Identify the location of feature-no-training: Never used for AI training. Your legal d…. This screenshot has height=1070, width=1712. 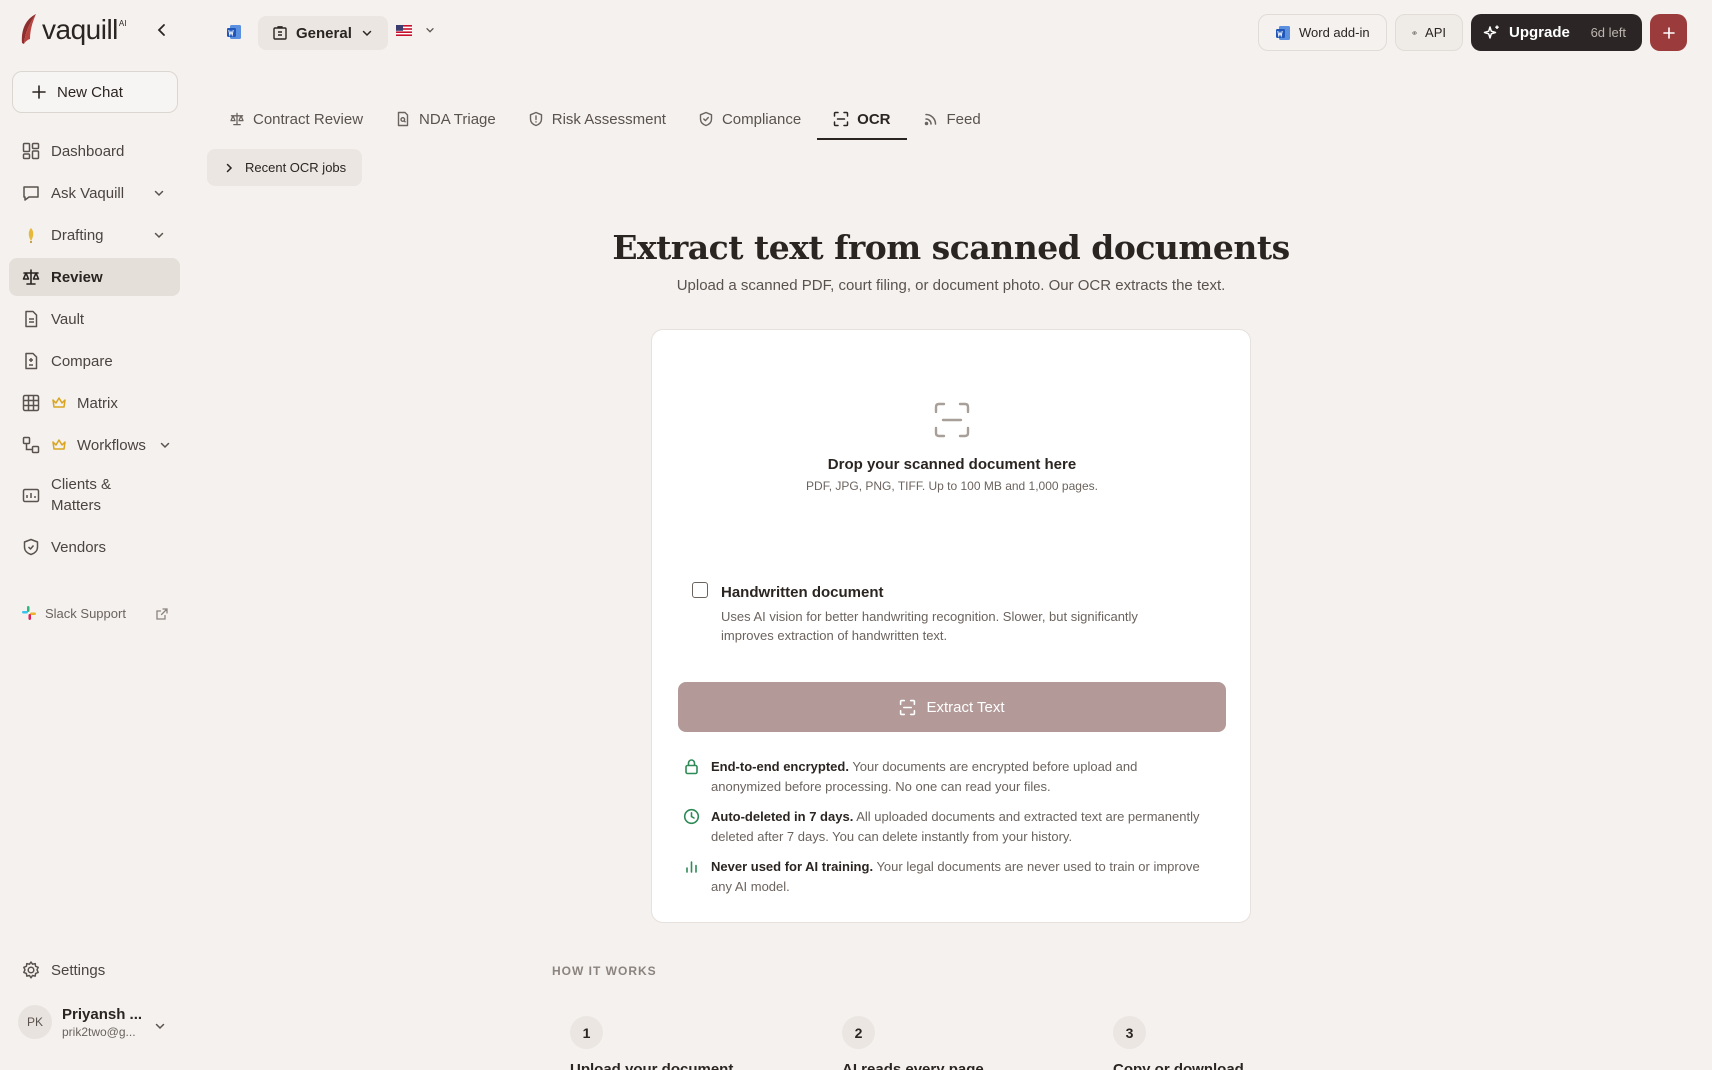
(943, 877).